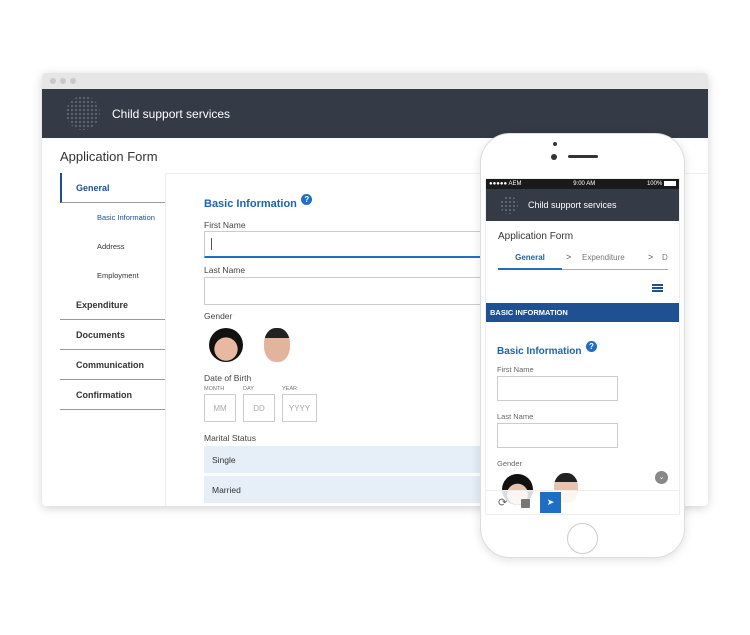 This screenshot has width=750, height=635. I want to click on battery-icon, so click(669, 183).